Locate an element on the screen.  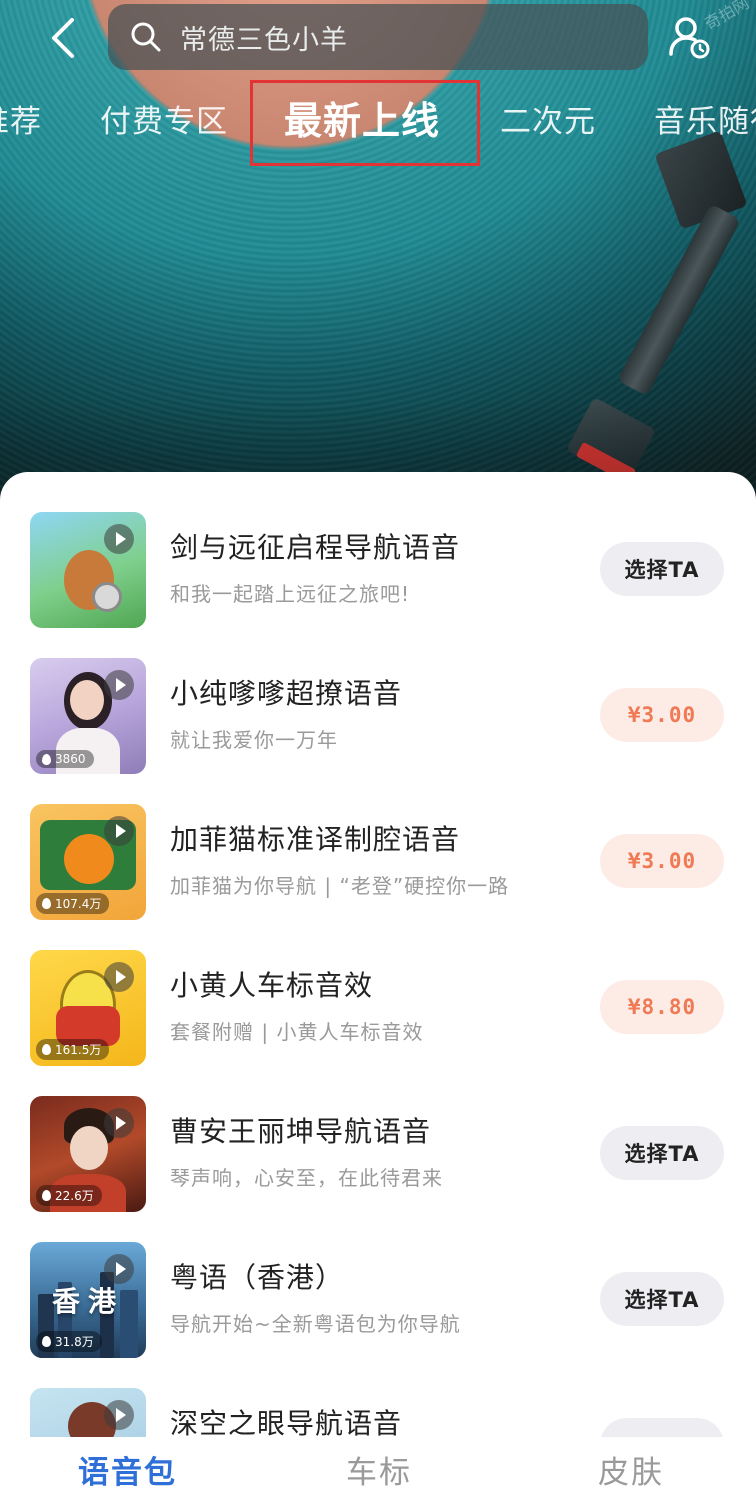
list-item: 深空之眼导航语音 is located at coordinates (378, 1412).